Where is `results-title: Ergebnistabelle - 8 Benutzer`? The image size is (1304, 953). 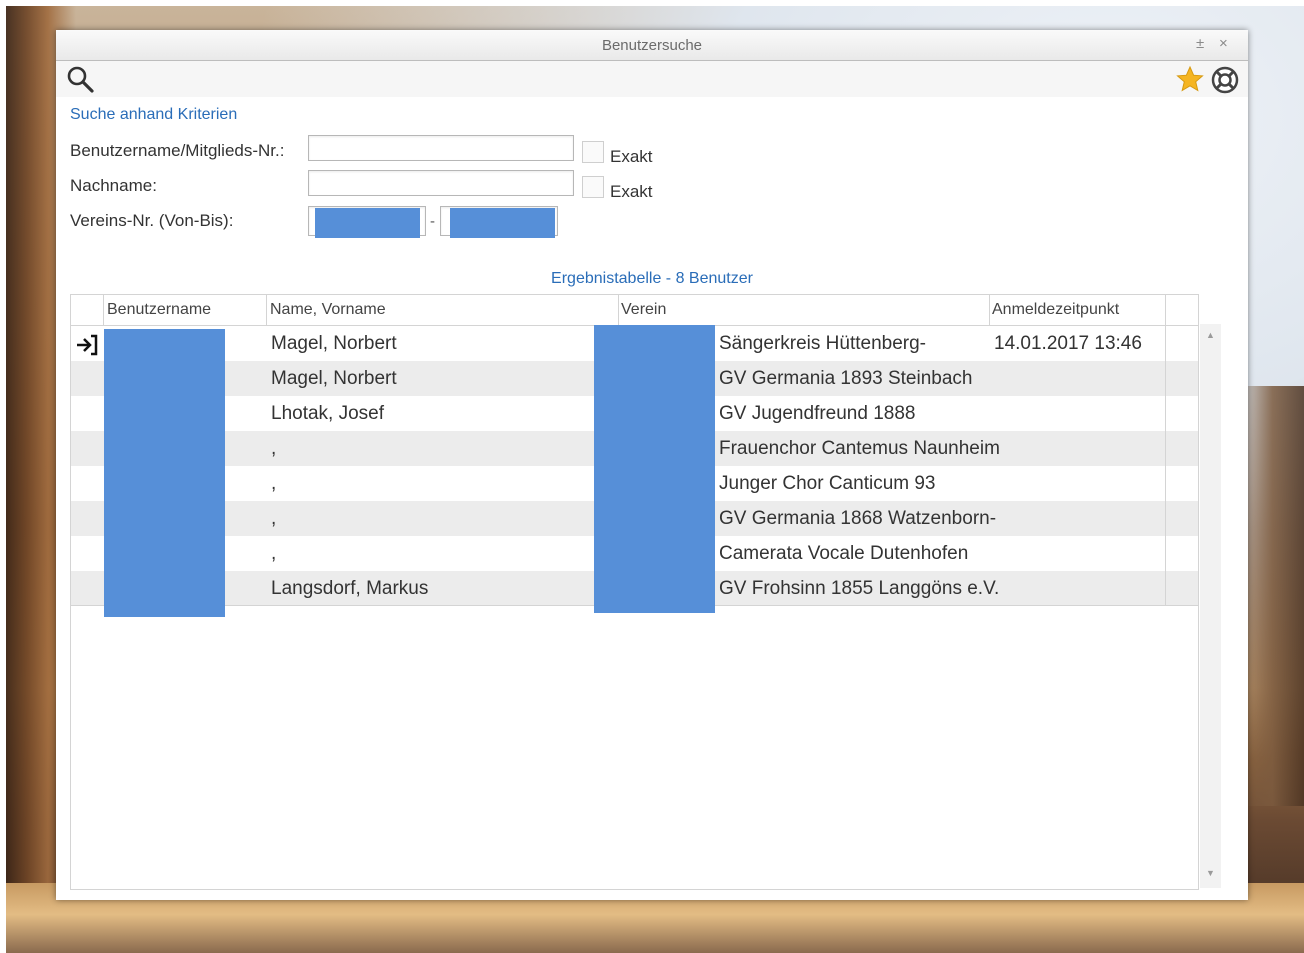 results-title: Ergebnistabelle - 8 Benutzer is located at coordinates (652, 278).